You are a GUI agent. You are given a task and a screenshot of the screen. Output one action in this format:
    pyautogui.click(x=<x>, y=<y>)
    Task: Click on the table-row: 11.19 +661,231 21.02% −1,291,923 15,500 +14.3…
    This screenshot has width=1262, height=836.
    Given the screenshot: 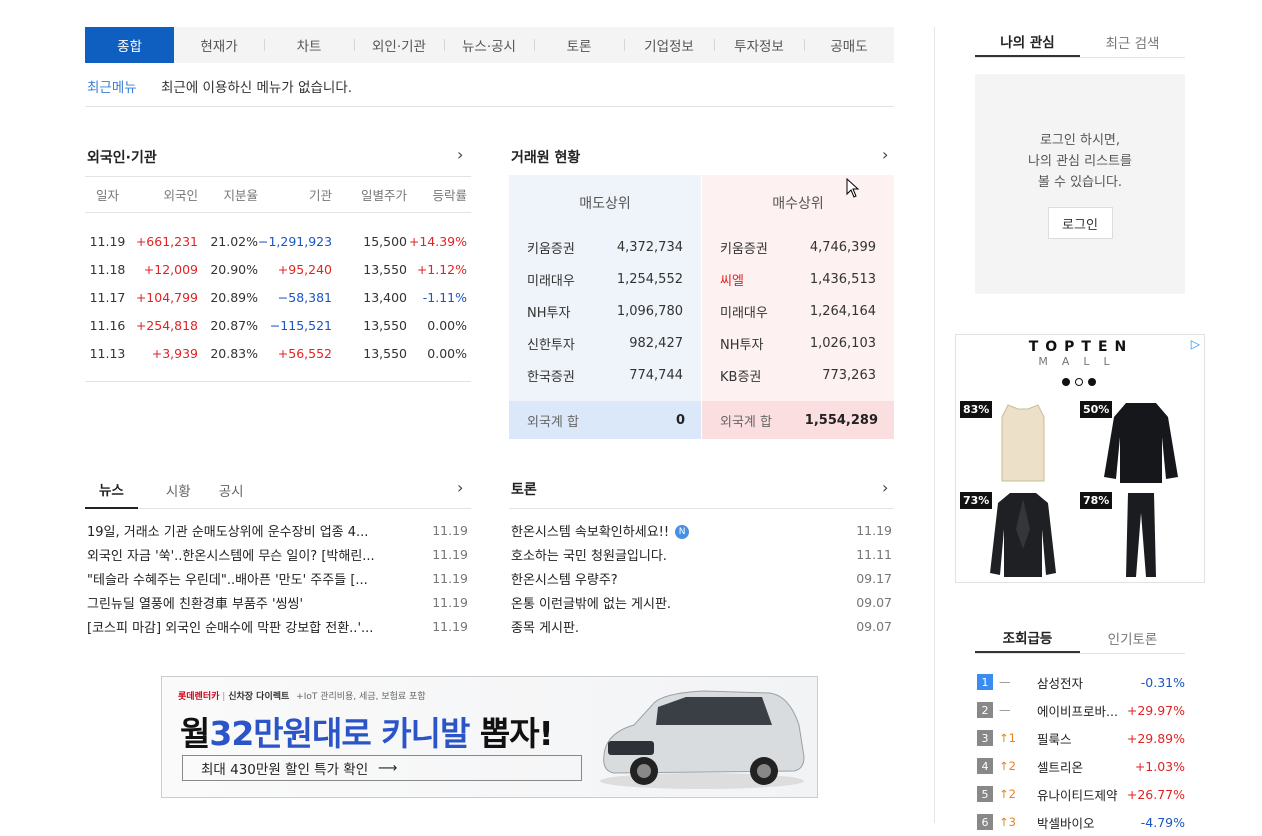 What is the action you would take?
    pyautogui.click(x=278, y=241)
    